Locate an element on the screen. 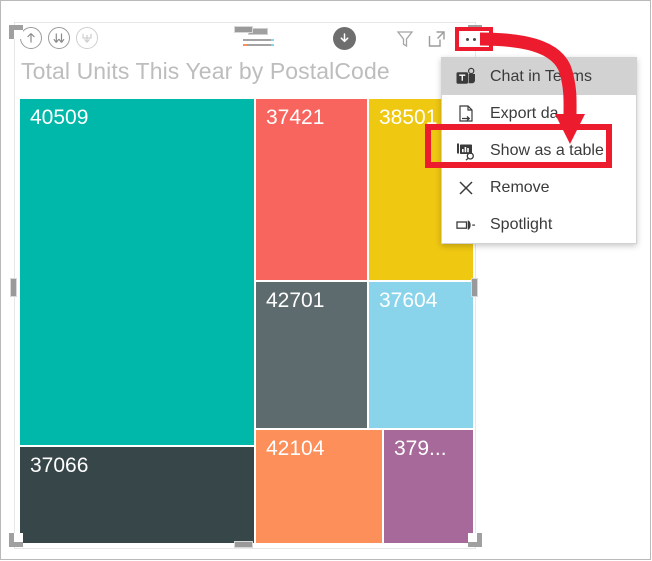 This screenshot has height=561, width=652. expand-all-down-icon is located at coordinates (87, 38).